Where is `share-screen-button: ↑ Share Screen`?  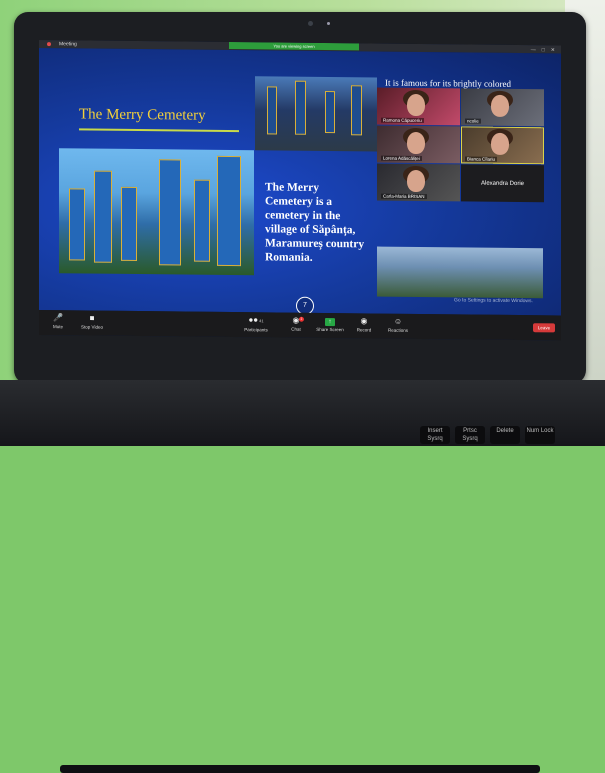 share-screen-button: ↑ Share Screen is located at coordinates (330, 324).